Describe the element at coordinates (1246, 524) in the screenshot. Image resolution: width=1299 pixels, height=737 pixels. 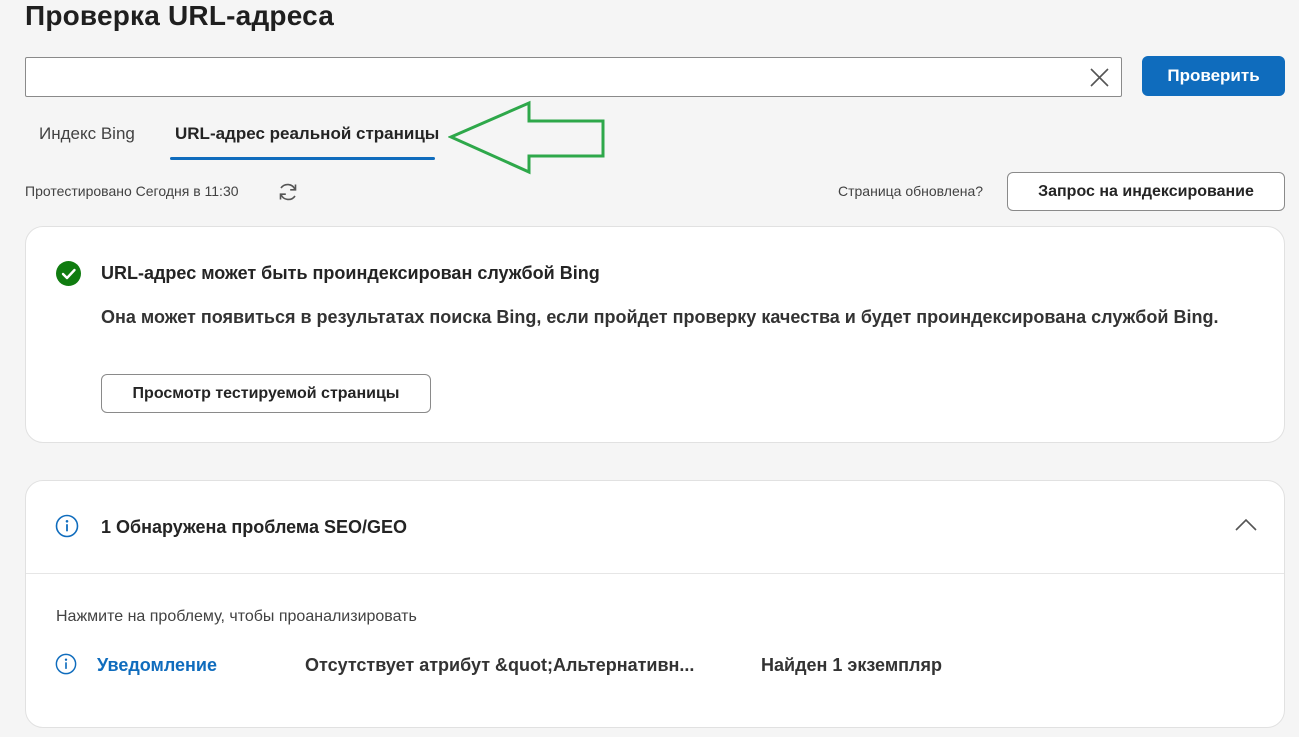
I see `chevron-up-icon` at that location.